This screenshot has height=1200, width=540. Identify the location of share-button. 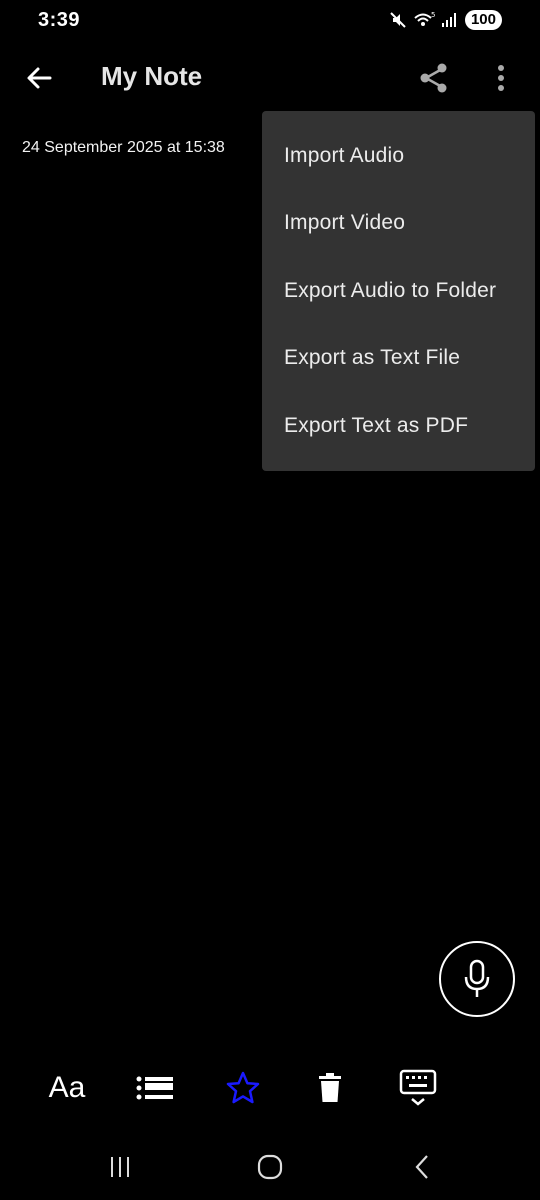
(434, 78).